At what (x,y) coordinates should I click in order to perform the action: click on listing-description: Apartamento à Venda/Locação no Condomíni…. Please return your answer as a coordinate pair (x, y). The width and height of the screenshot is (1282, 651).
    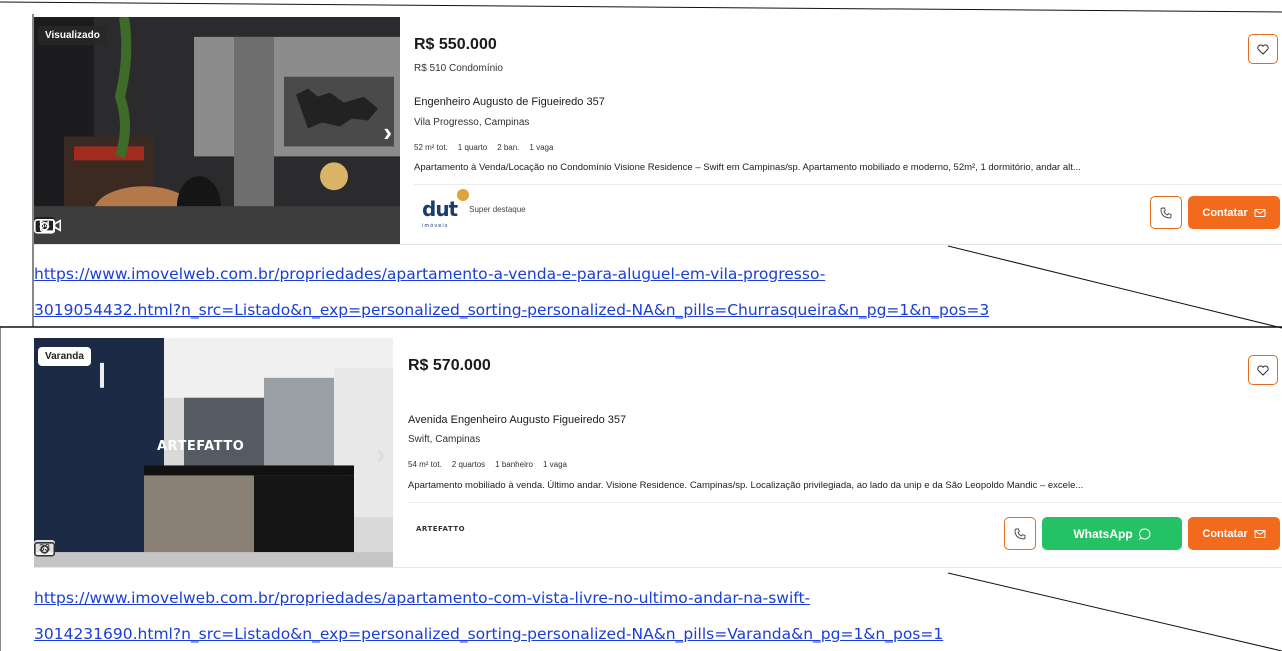
    Looking at the image, I should click on (828, 167).